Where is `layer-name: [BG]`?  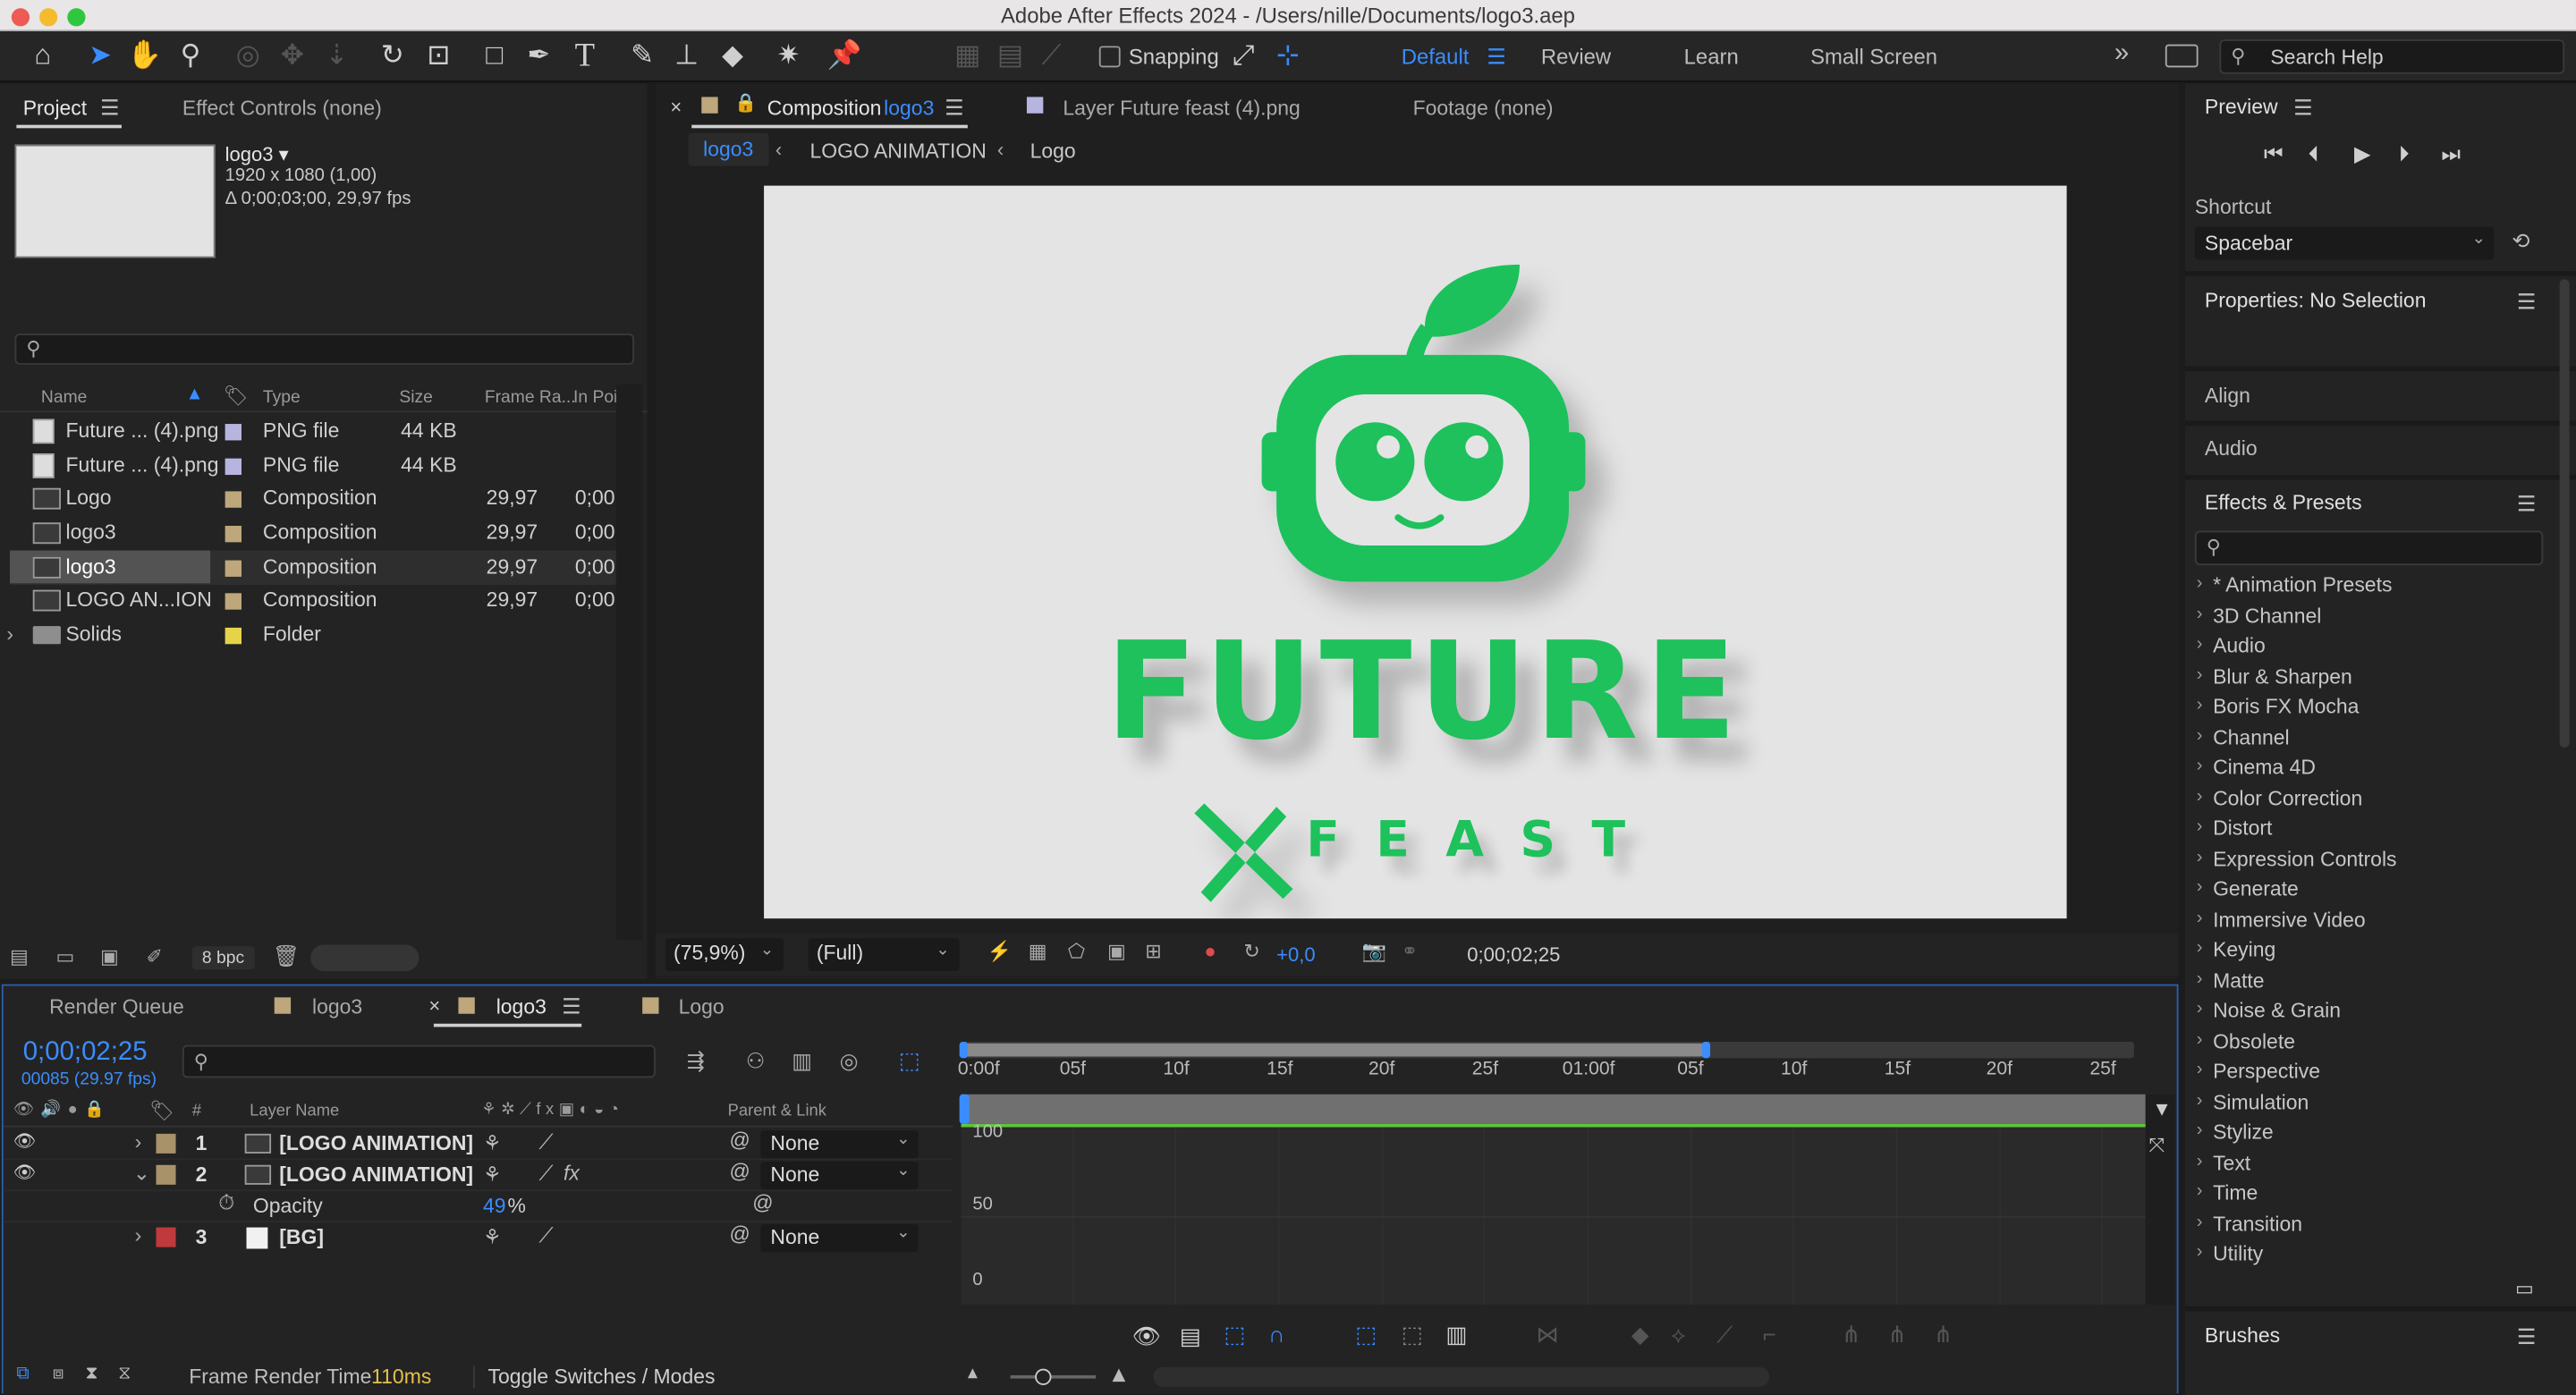
layer-name: [BG] is located at coordinates (301, 1237).